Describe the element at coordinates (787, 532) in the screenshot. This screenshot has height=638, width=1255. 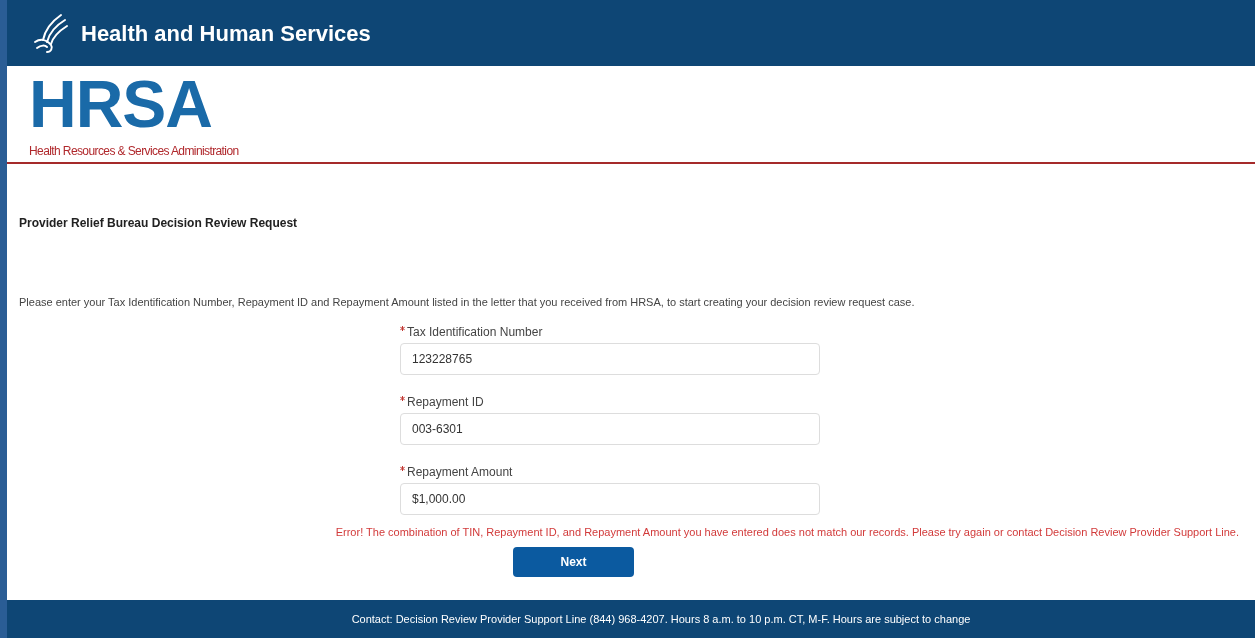
I see `error-message: Error! The combination of TIN, Repayment ID, and Repayment Amount you have entered does not match our records. Please try again or contact Decision Review Provider Support Line.` at that location.